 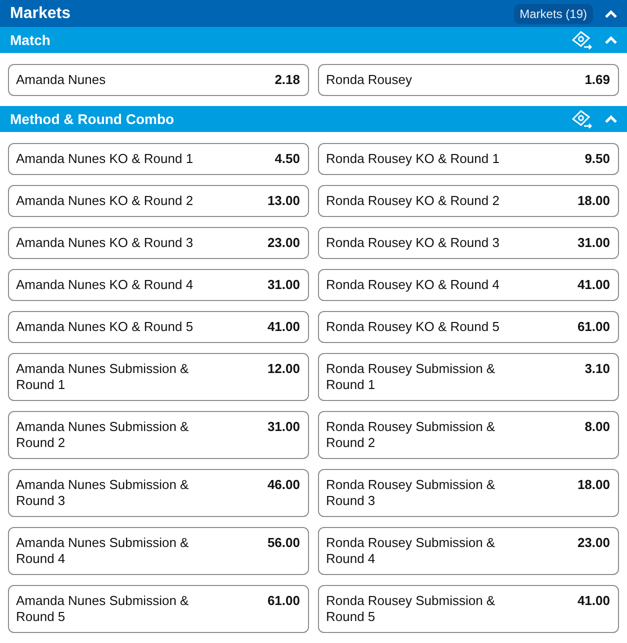 I want to click on odds-button: Ronda Rousey KO & Round 2 18.00, so click(x=468, y=201).